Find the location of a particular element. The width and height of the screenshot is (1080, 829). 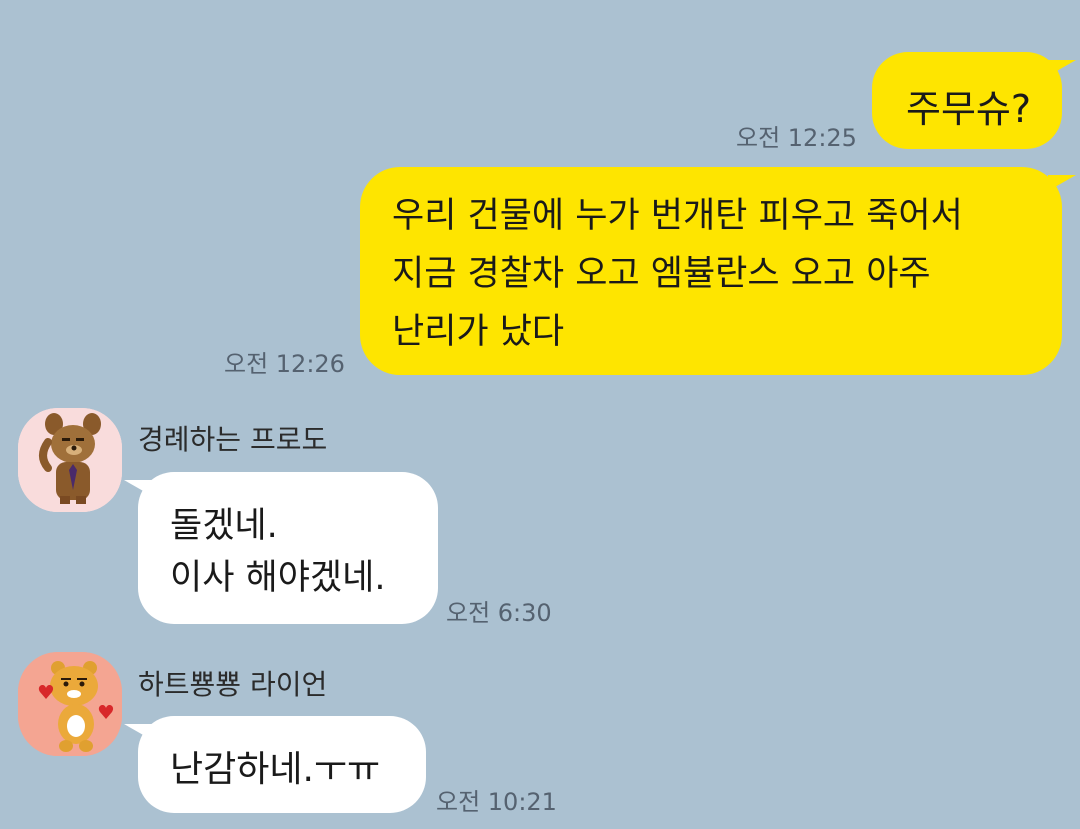

message-timestamp: 오전 10:21 is located at coordinates (496, 802).